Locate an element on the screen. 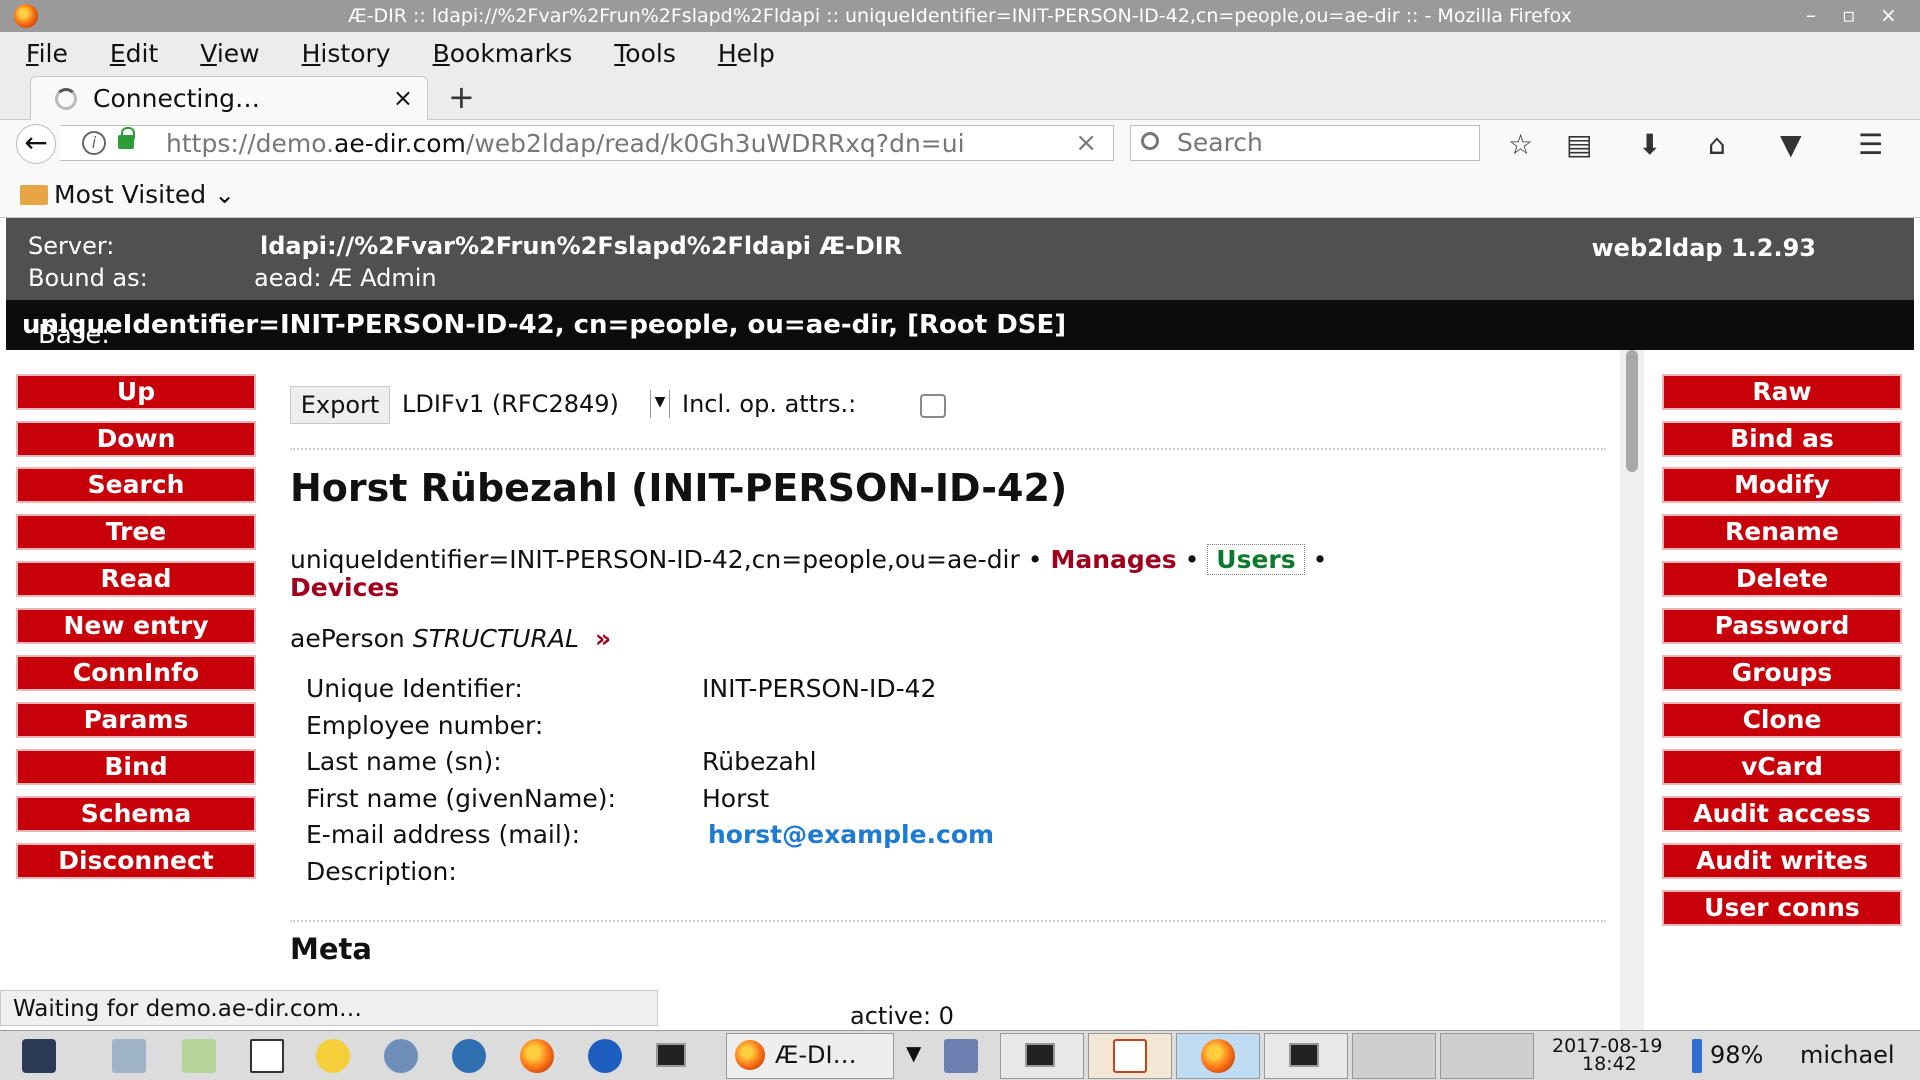  export-format-value: LDIFv1 (RFC2849) is located at coordinates (510, 404).